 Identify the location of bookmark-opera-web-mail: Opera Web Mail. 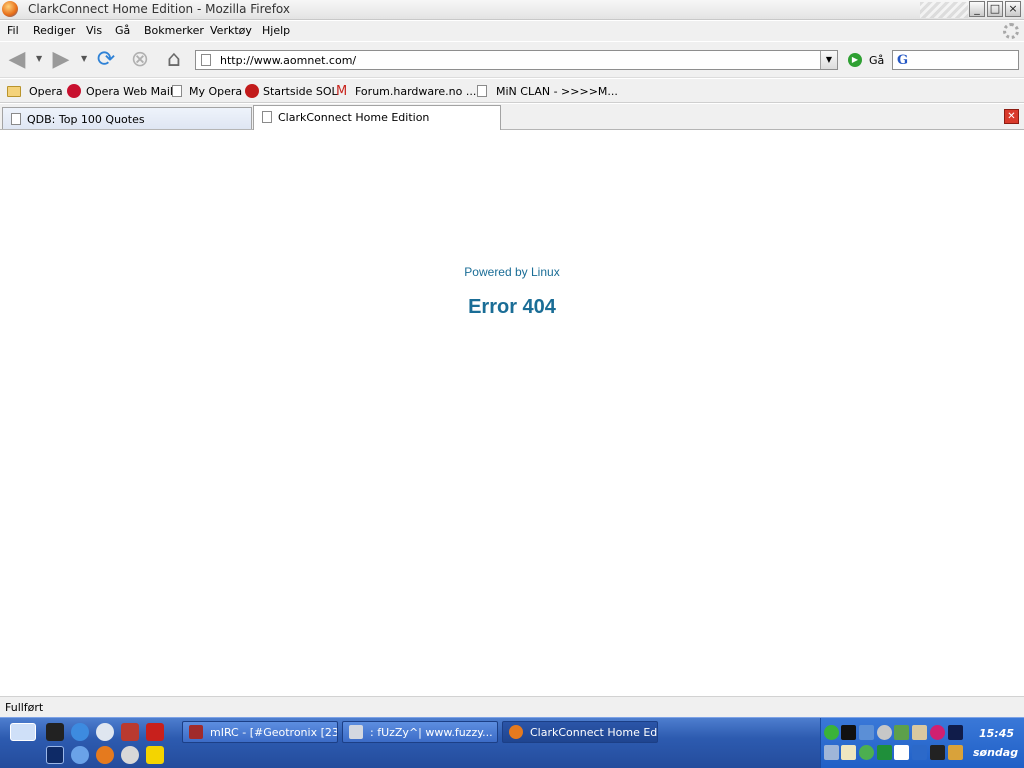
(129, 92).